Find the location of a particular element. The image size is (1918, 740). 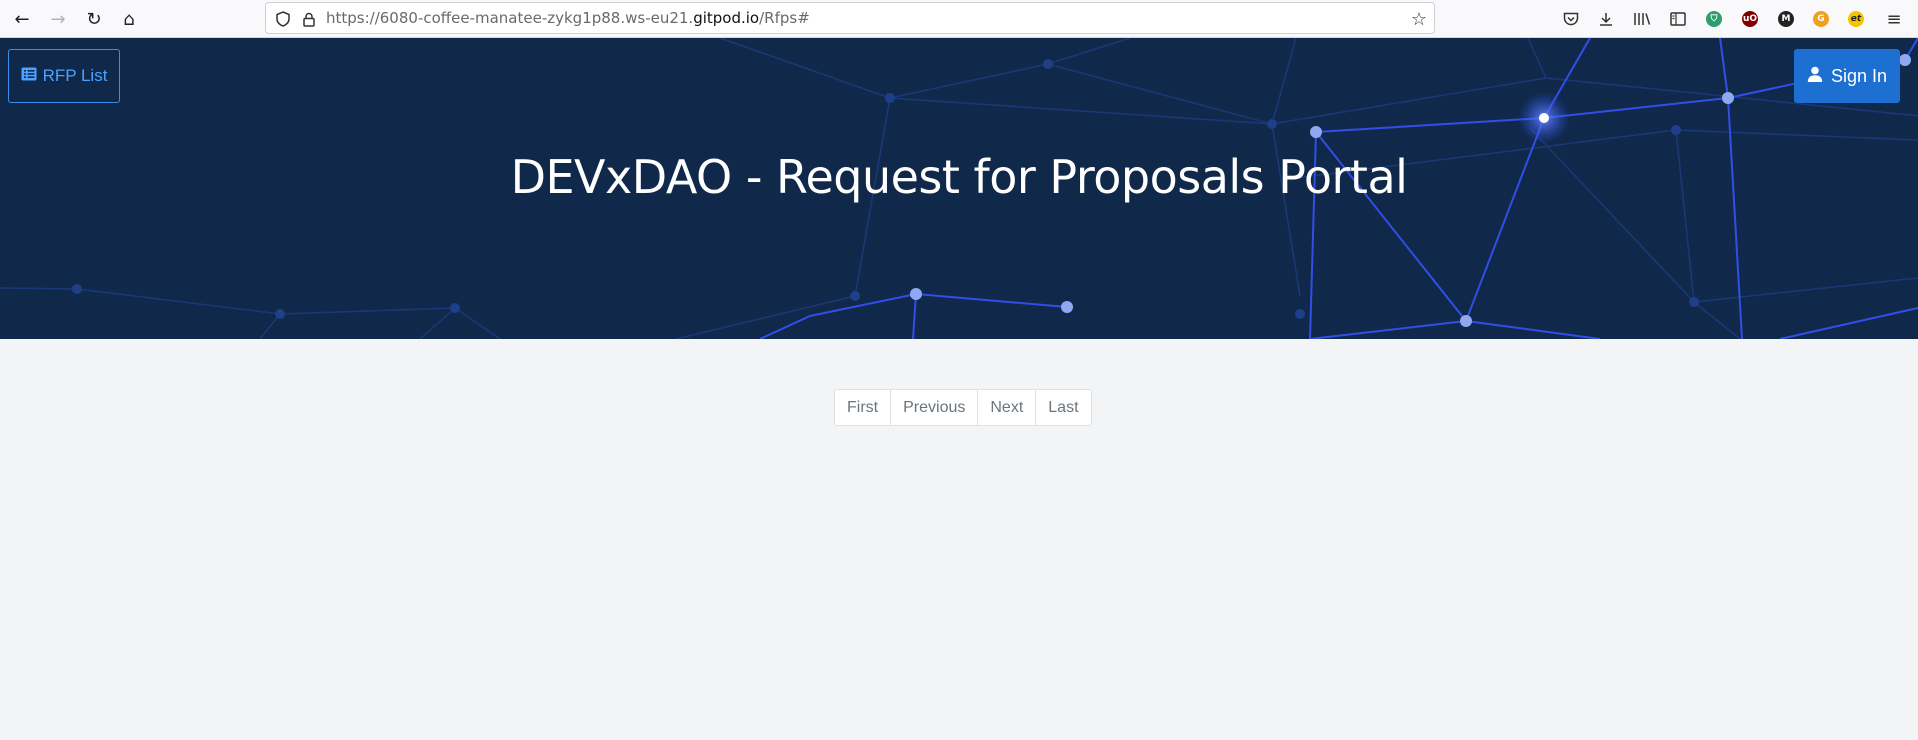

pagination-first-button: First is located at coordinates (862, 407).